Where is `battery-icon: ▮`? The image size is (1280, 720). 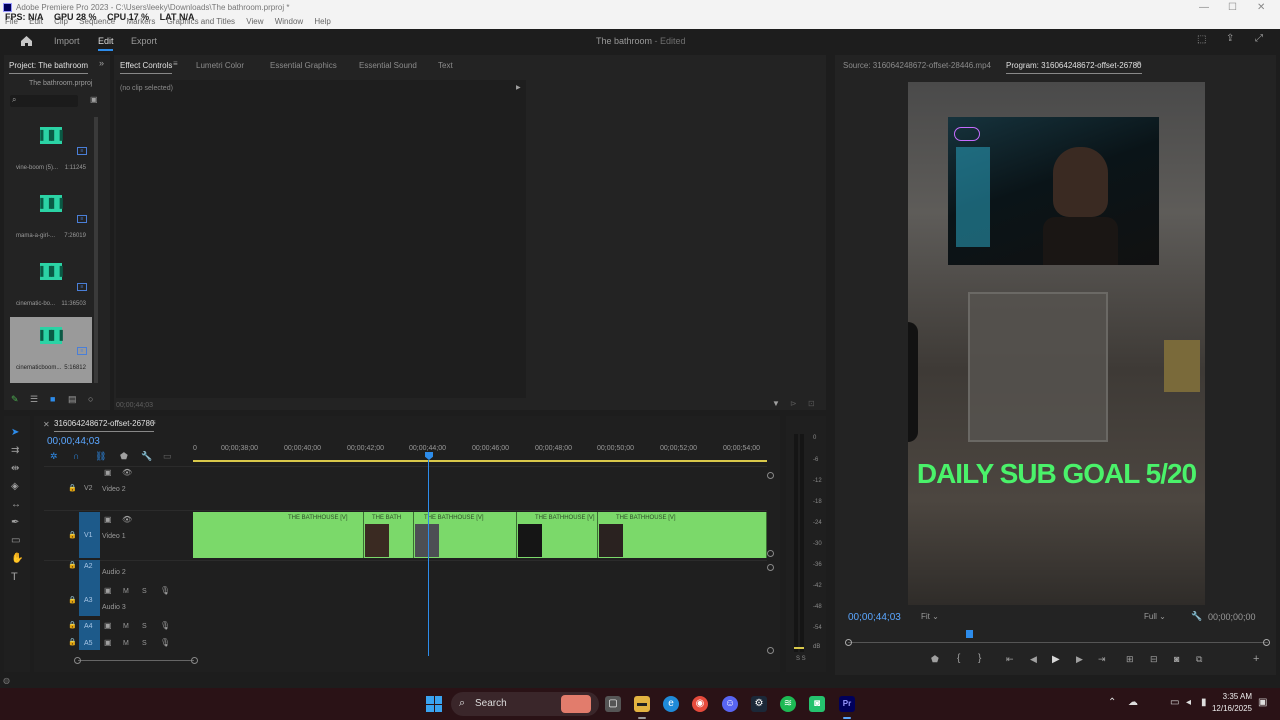
battery-icon: ▮ is located at coordinates (1204, 702).